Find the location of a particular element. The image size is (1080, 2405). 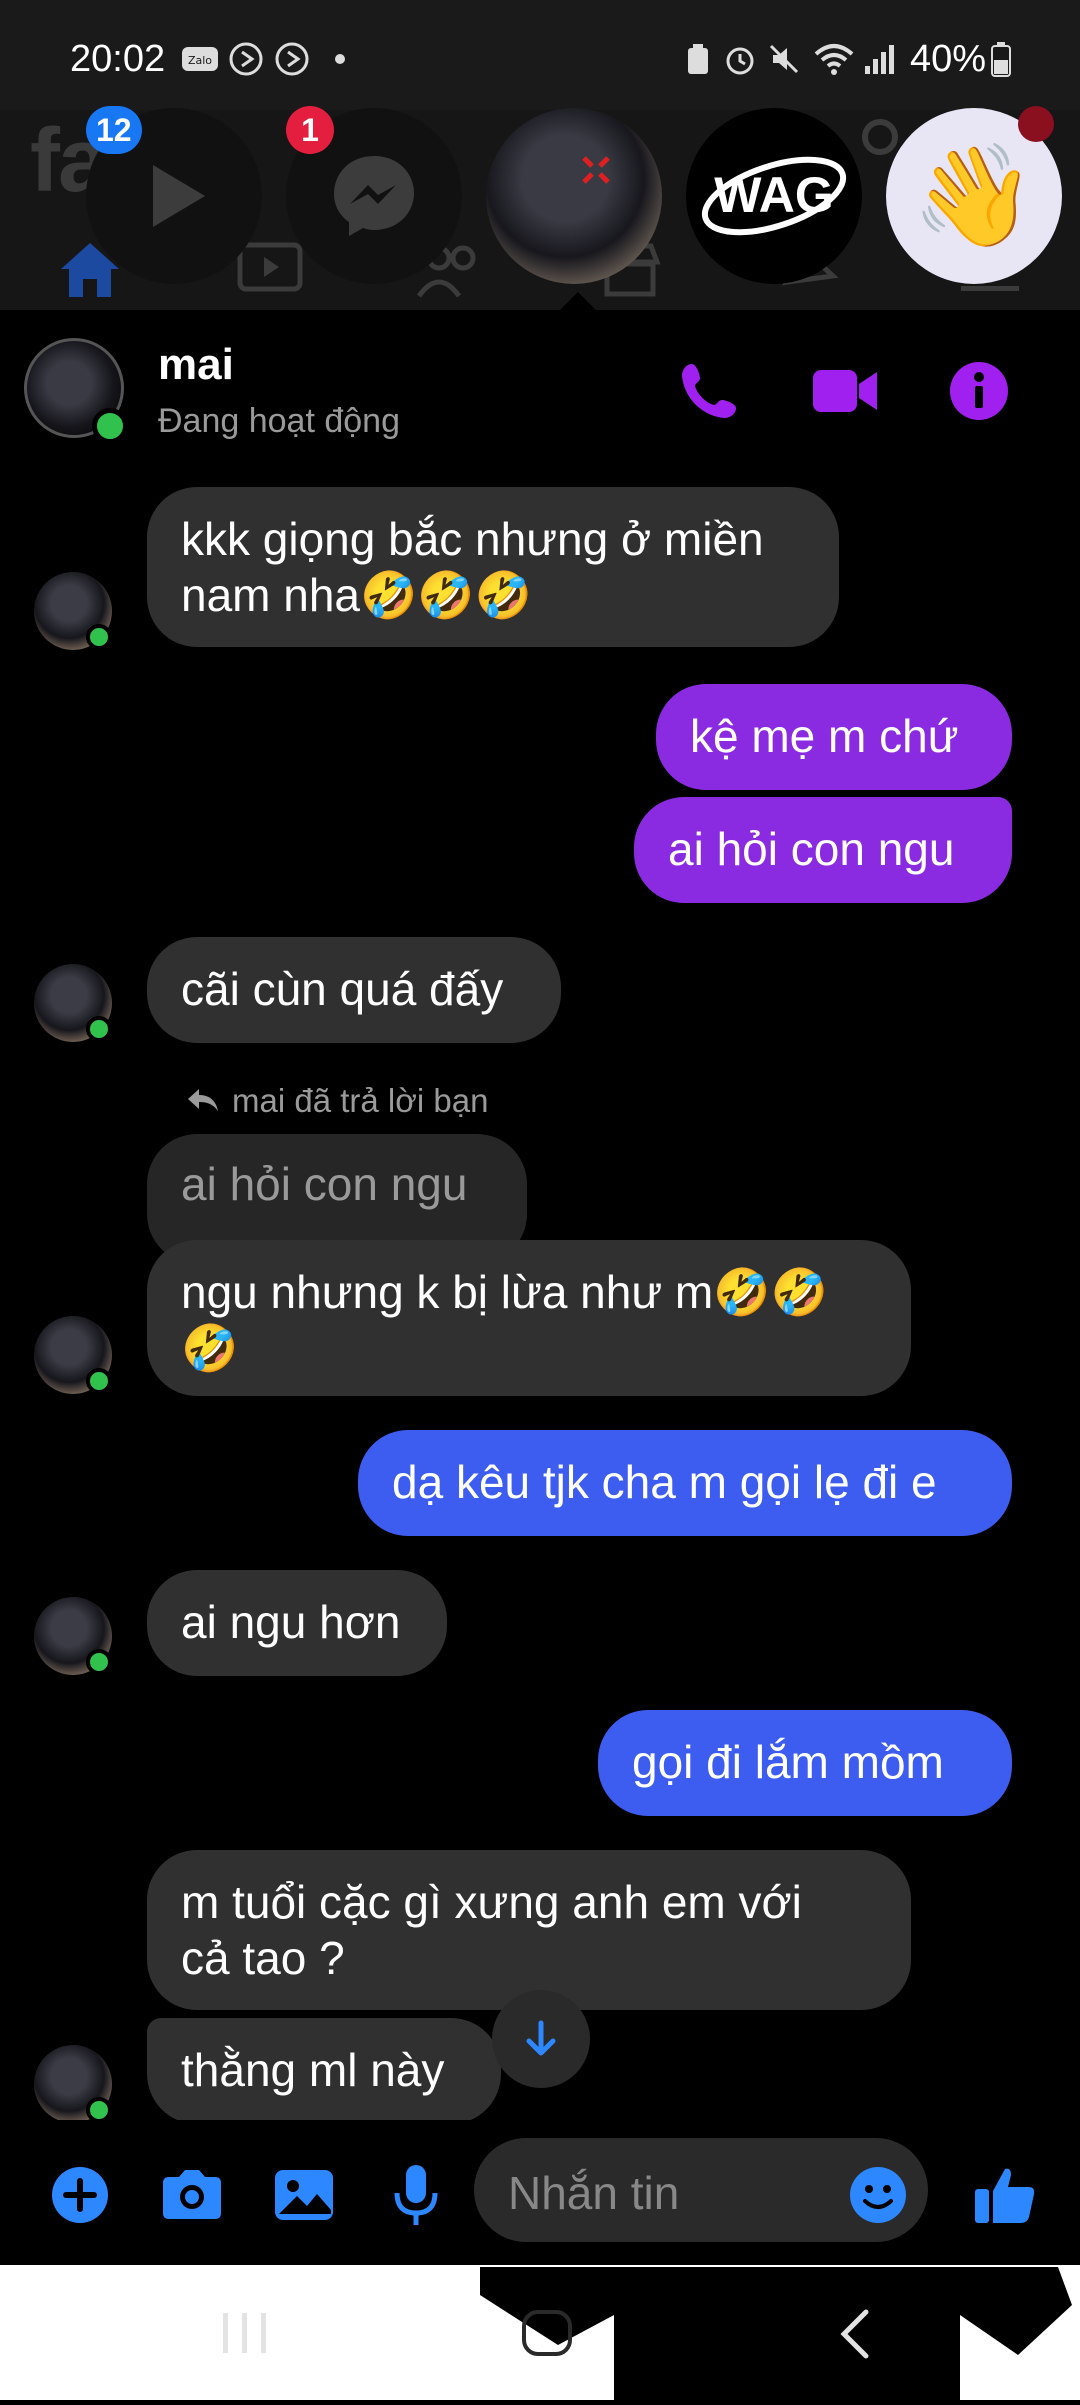

info-icon is located at coordinates (979, 391).